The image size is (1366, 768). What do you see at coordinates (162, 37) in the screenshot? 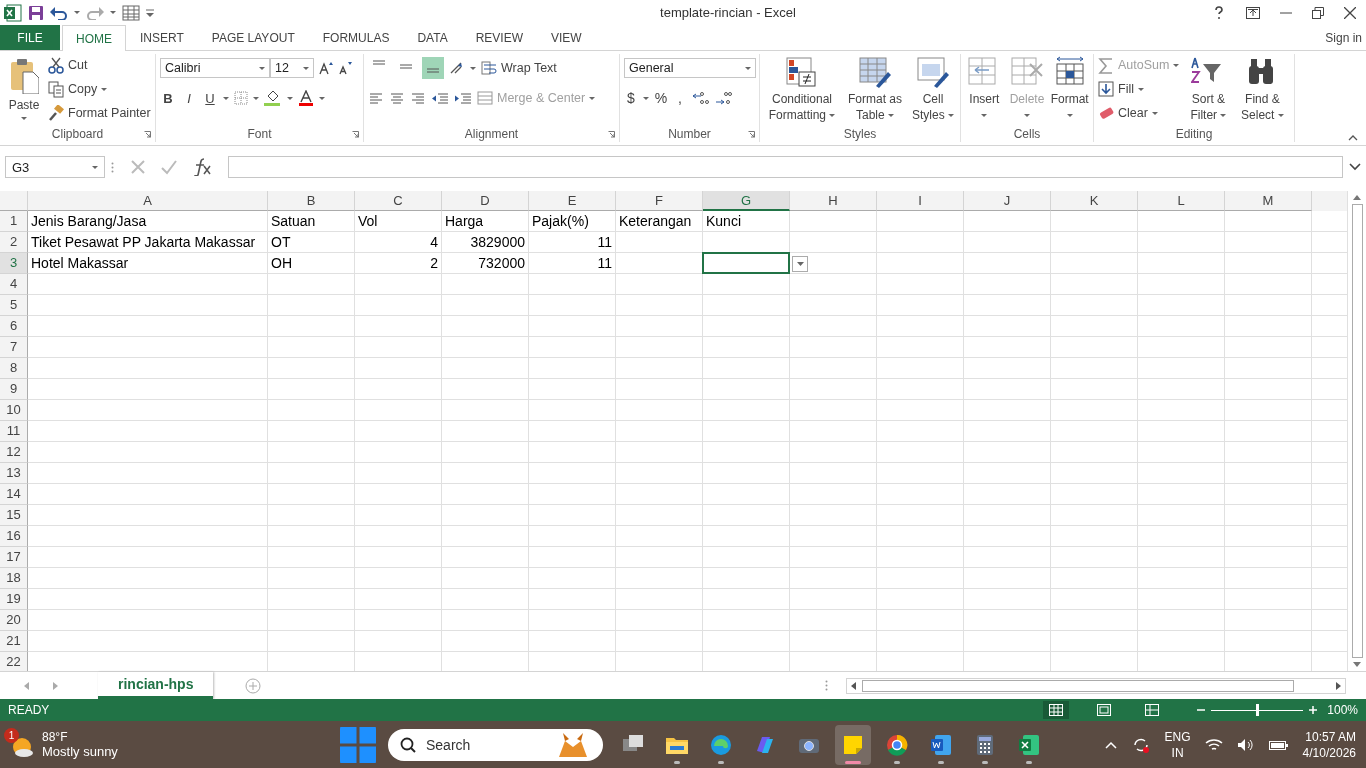
I see `ribbon-tab: INSERT` at bounding box center [162, 37].